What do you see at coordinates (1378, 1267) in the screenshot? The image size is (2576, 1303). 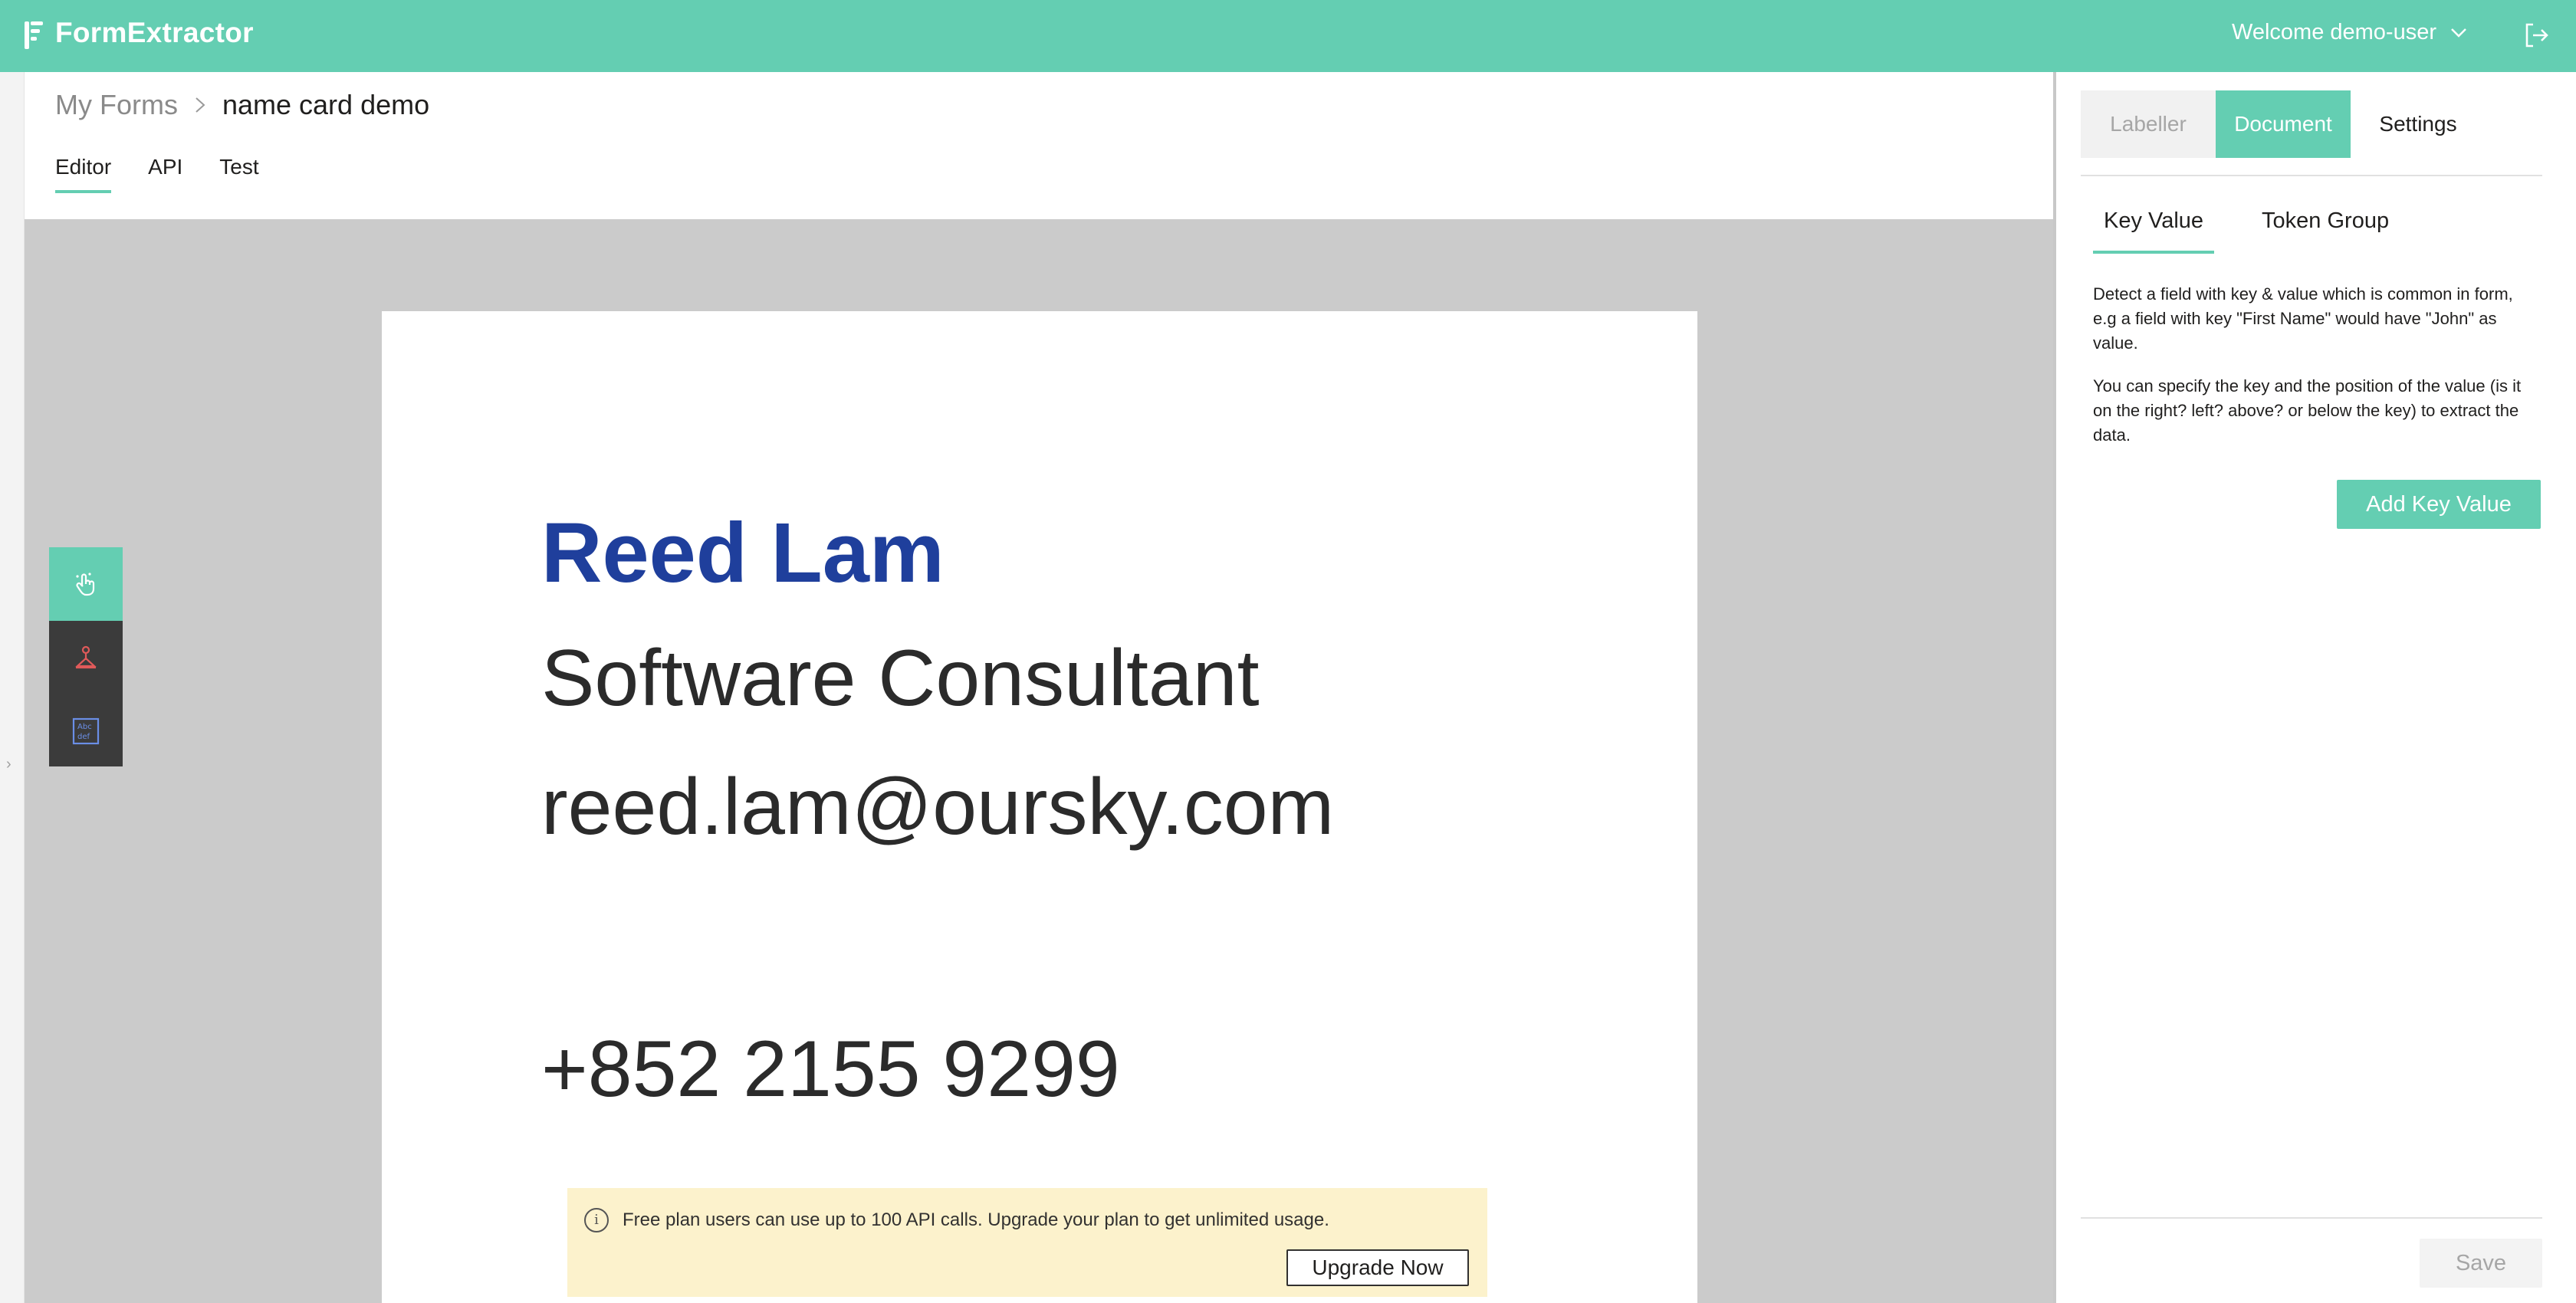 I see `upgrade-now-button: Upgrade Now` at bounding box center [1378, 1267].